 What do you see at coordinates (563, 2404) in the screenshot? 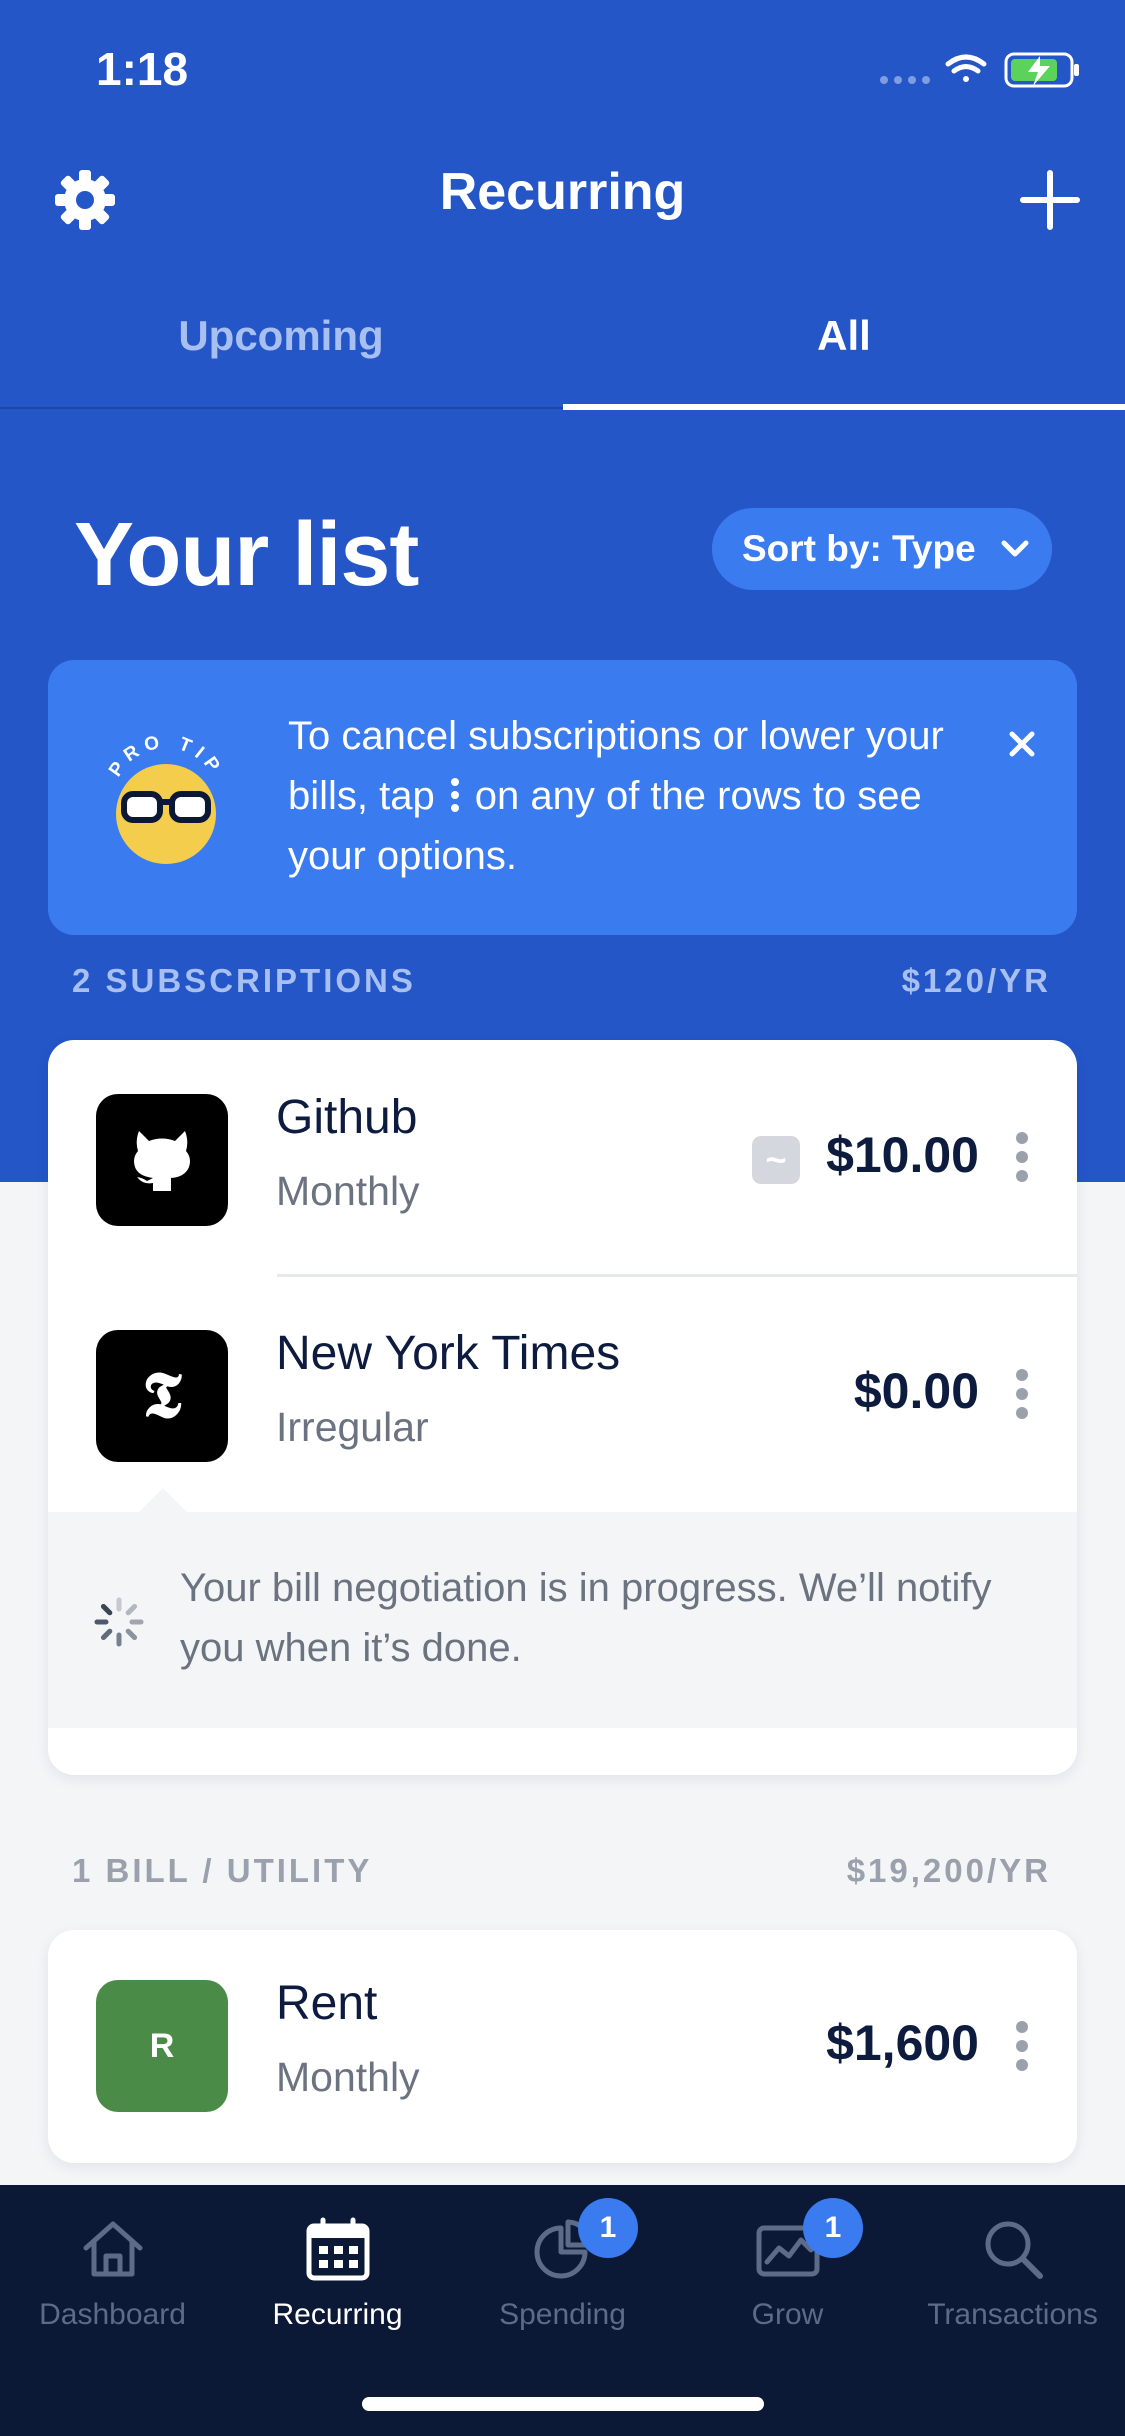
I see `home-indicator` at bounding box center [563, 2404].